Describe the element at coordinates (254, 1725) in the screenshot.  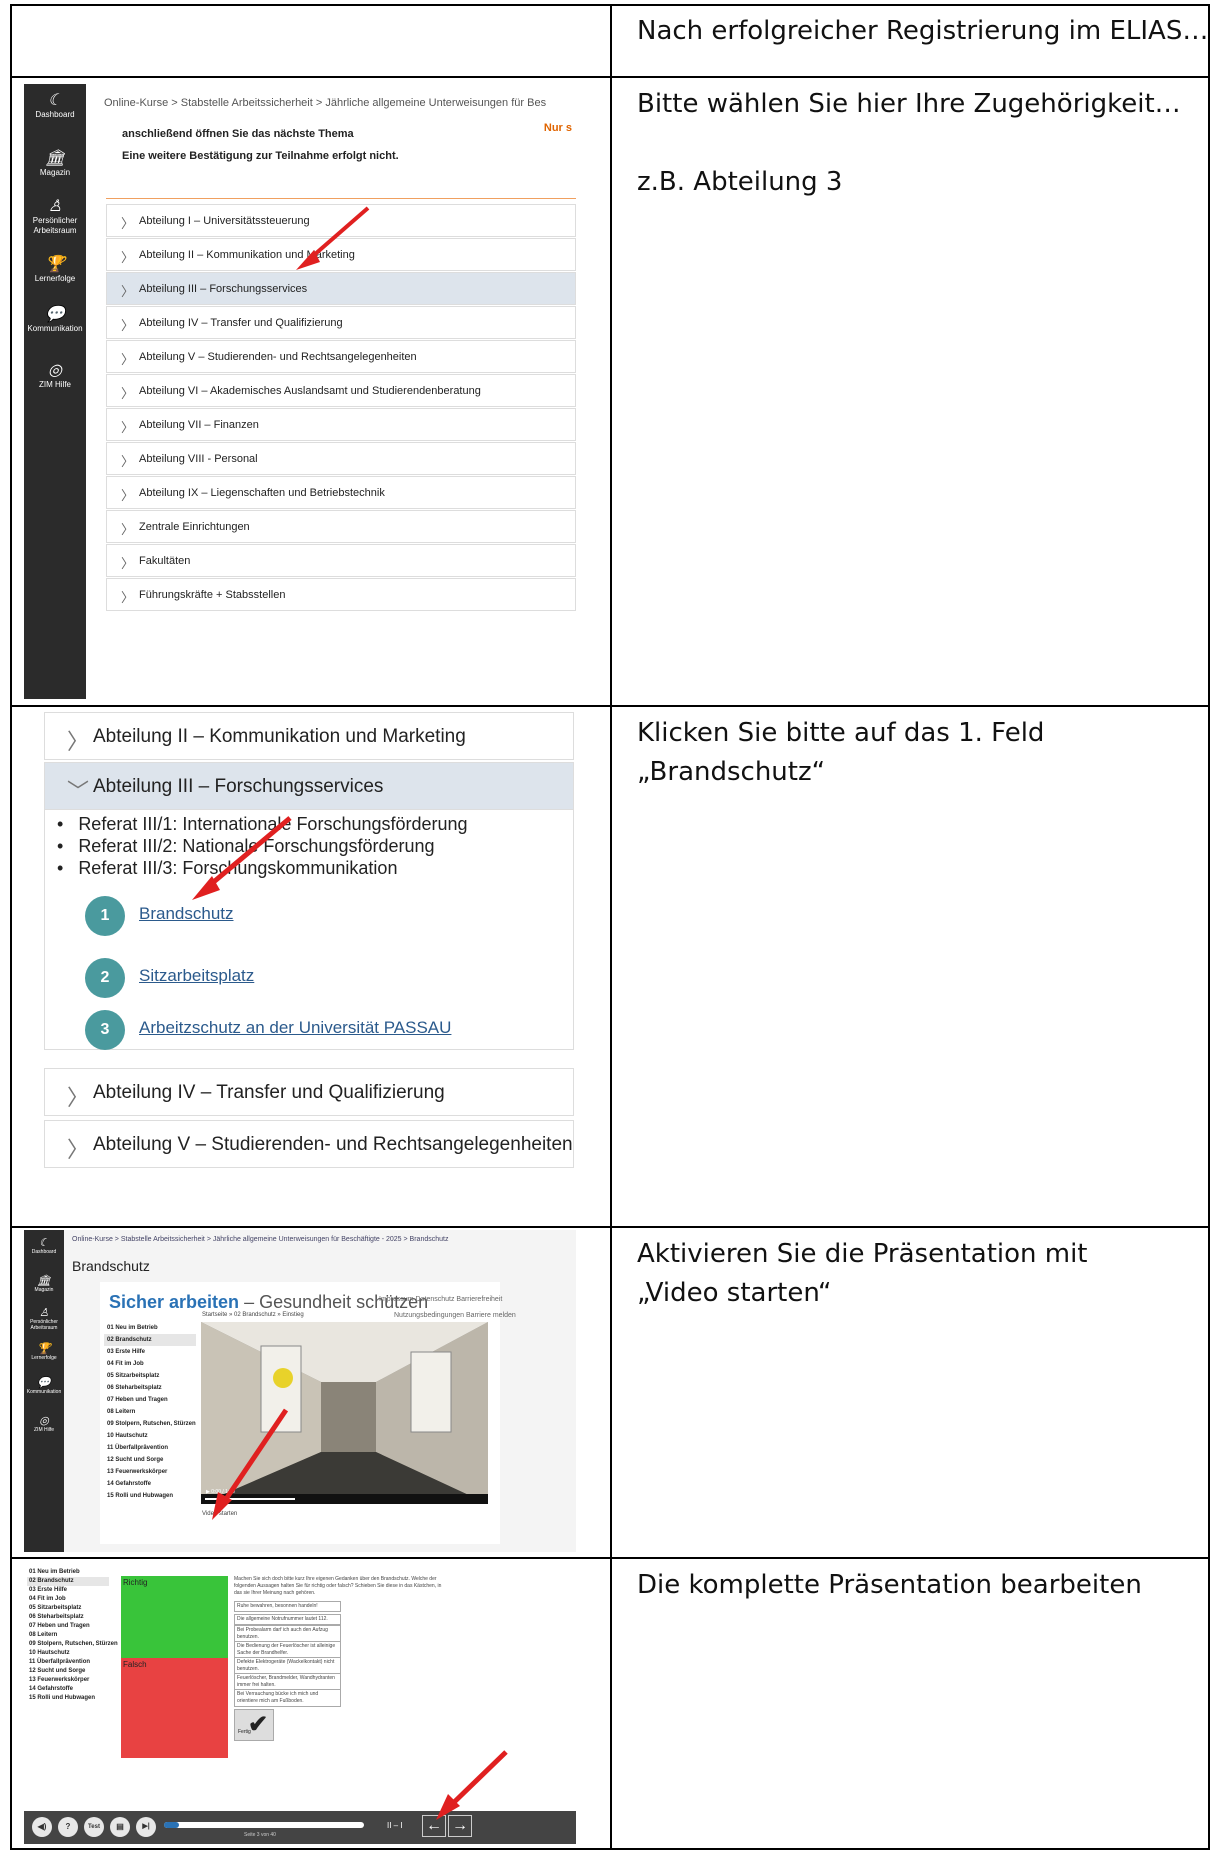
I see `fertig-button: Fertig ✔` at that location.